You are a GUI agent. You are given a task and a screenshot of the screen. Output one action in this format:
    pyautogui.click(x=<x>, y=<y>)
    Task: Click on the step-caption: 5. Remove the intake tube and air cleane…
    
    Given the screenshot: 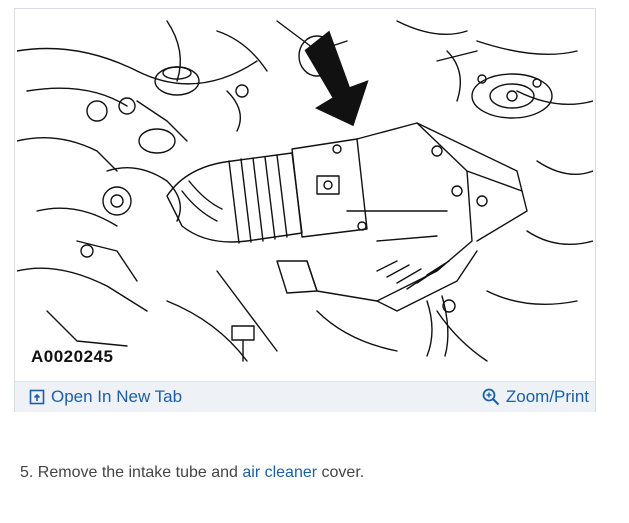 What is the action you would take?
    pyautogui.click(x=192, y=473)
    